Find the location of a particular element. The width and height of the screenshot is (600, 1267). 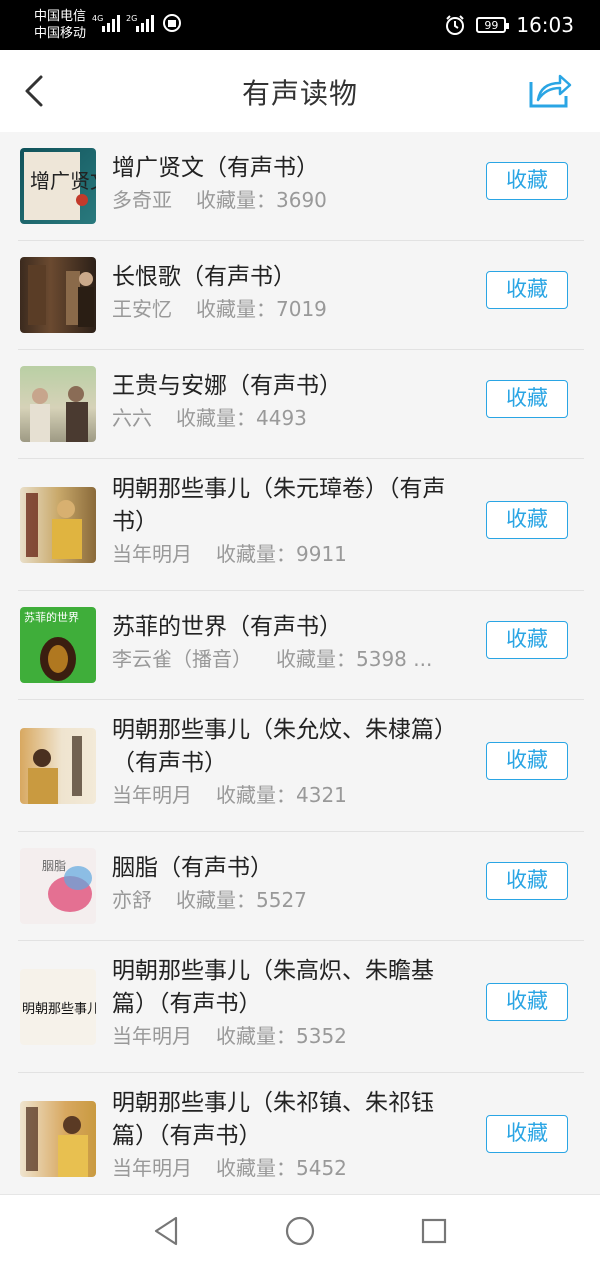

book-meta: 当年明月 收藏量：9911 is located at coordinates (283, 554).